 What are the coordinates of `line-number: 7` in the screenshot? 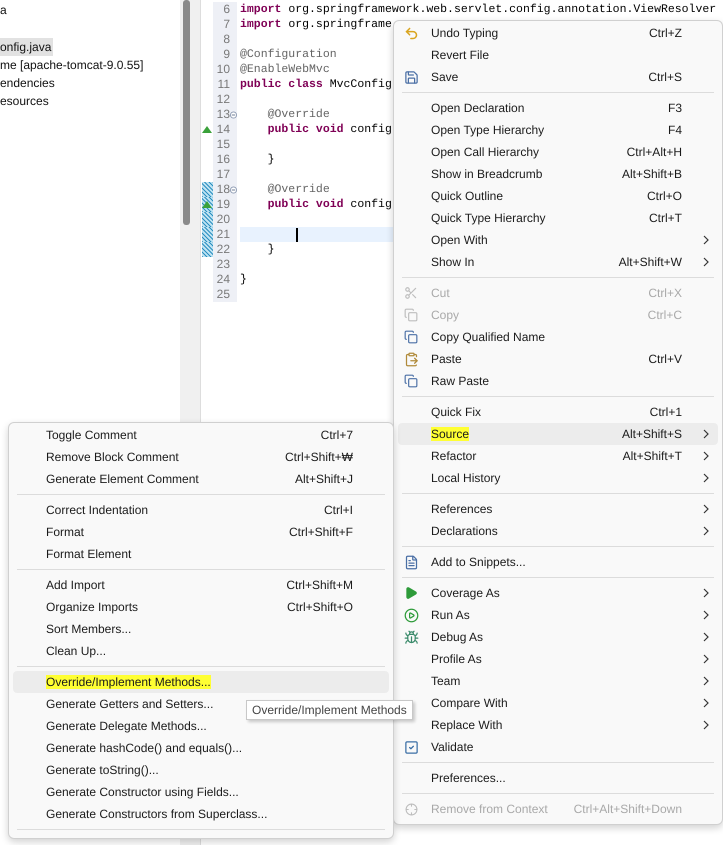 It's located at (226, 24).